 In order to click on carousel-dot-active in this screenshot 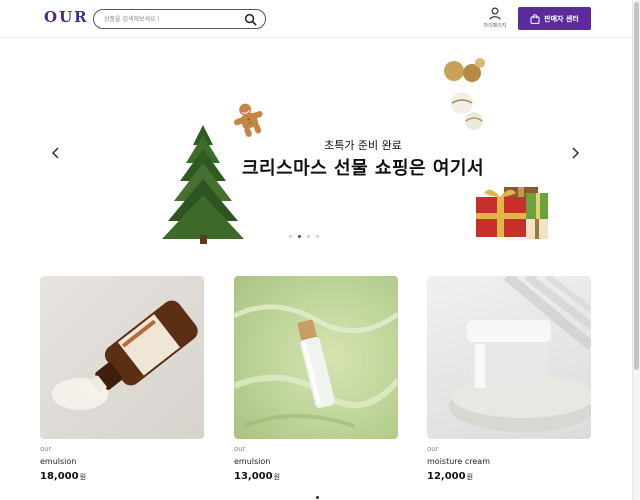, I will do `click(299, 236)`.